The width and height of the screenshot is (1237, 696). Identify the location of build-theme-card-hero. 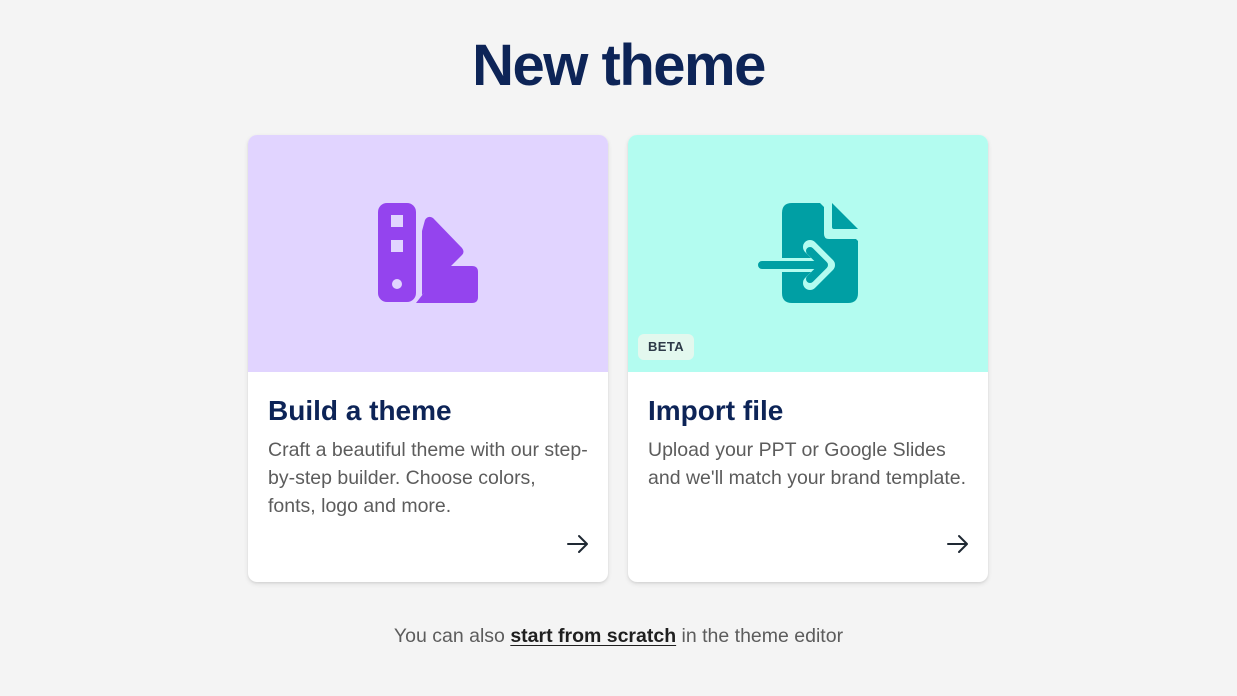
(428, 253).